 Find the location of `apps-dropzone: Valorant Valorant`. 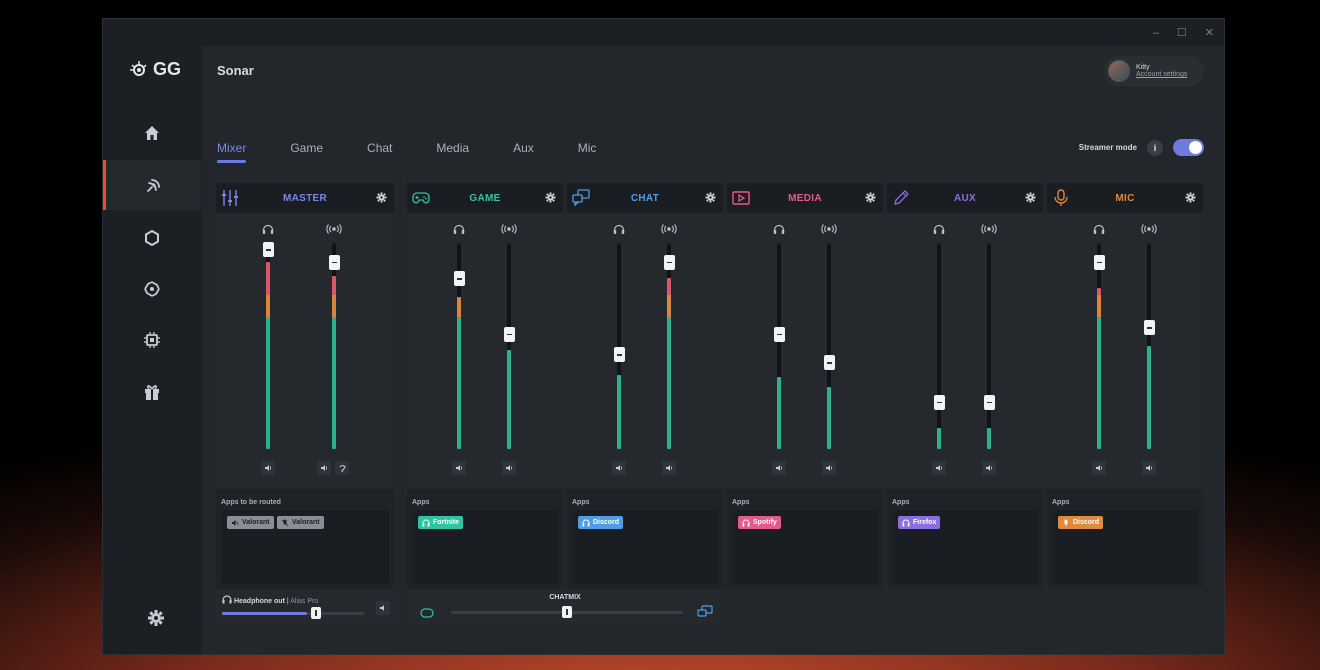

apps-dropzone: Valorant Valorant is located at coordinates (305, 547).